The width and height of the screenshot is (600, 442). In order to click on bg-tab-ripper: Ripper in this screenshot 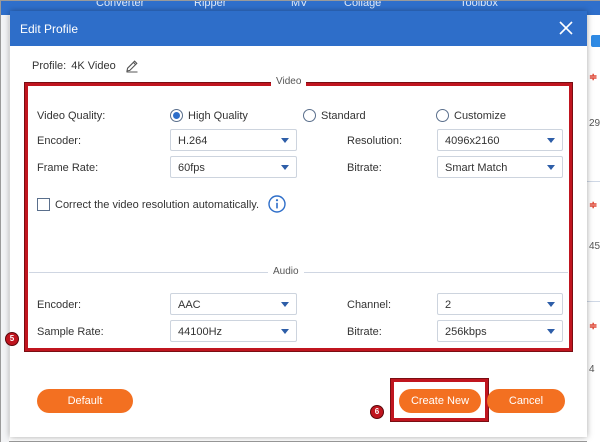, I will do `click(210, 5)`.